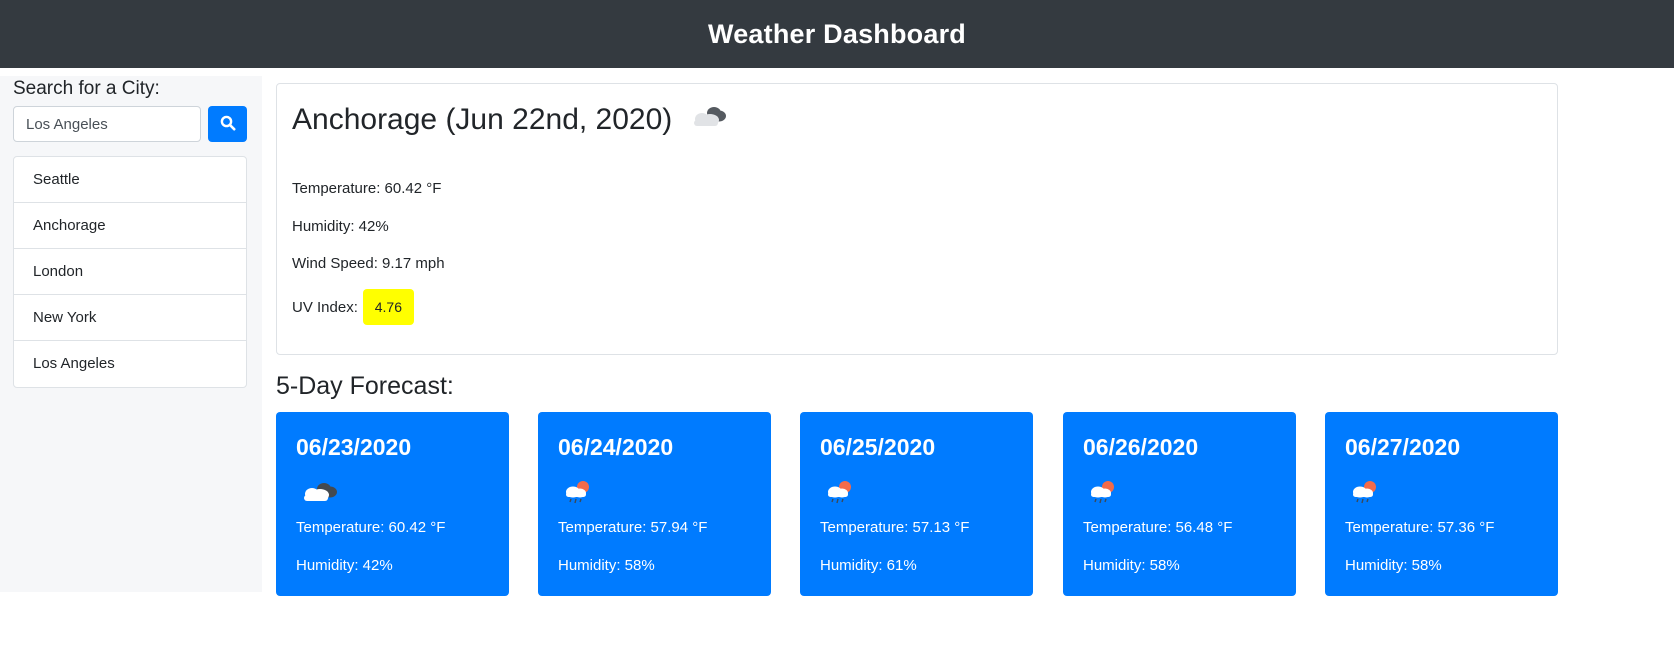 Image resolution: width=1674 pixels, height=663 pixels. What do you see at coordinates (107, 124) in the screenshot?
I see `search-input` at bounding box center [107, 124].